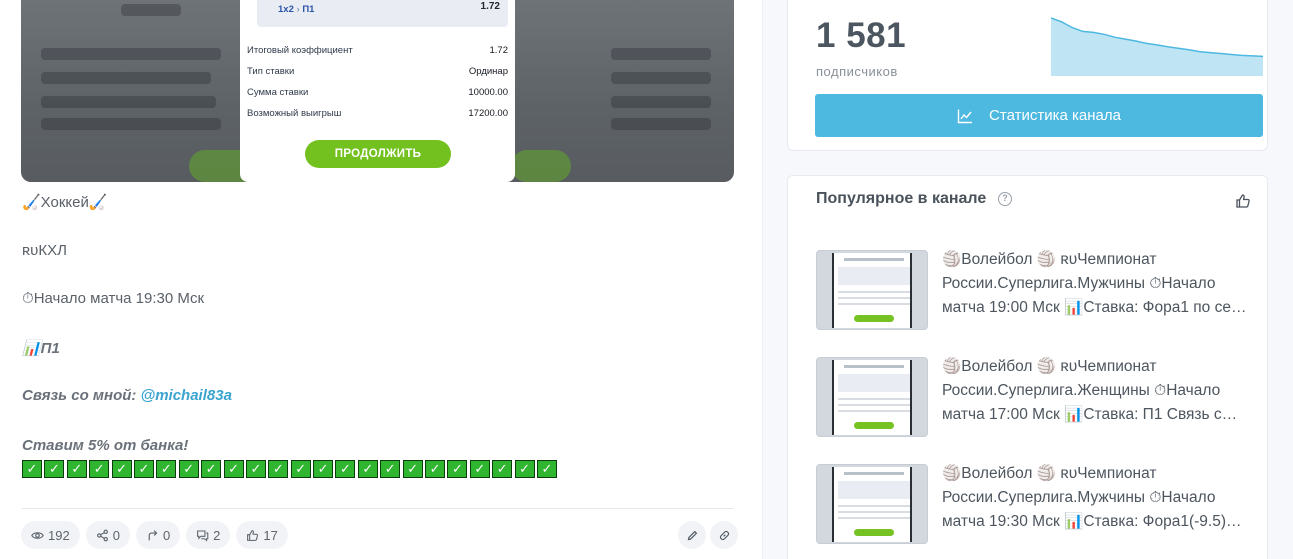 The image size is (1293, 559). I want to click on subscribers-trend-chart, so click(1157, 46).